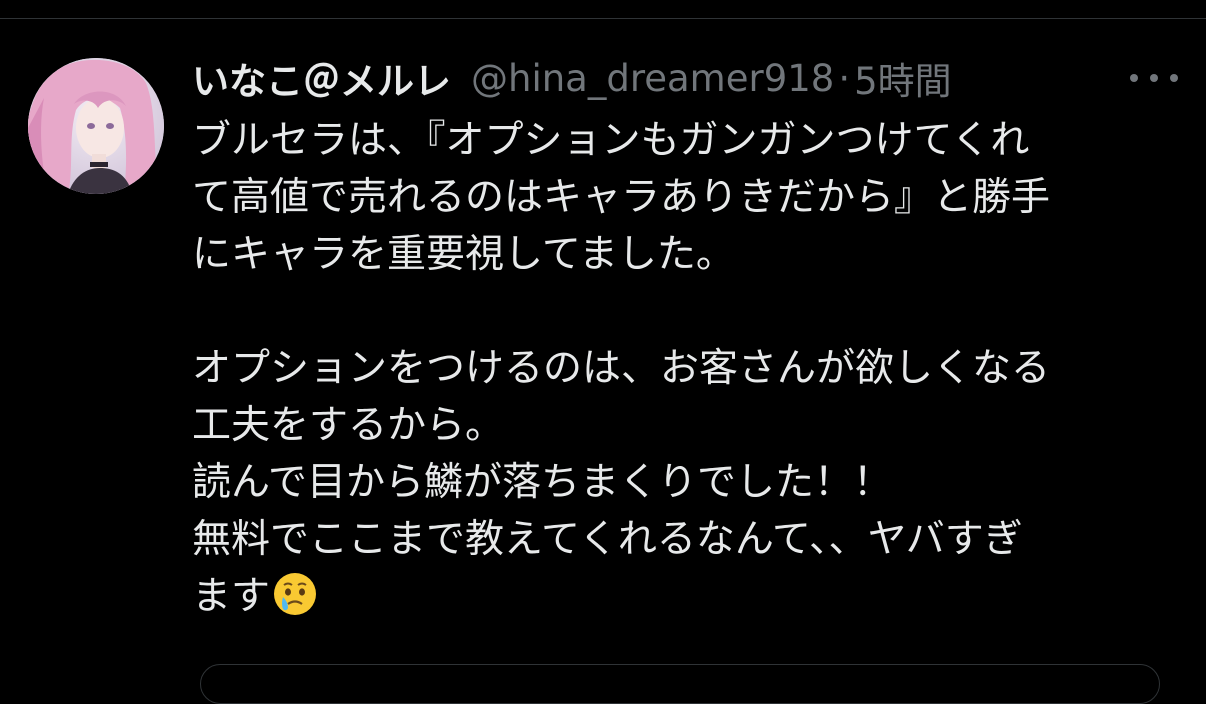 The image size is (1206, 704). Describe the element at coordinates (672, 311) in the screenshot. I see `tweet-text-line` at that location.